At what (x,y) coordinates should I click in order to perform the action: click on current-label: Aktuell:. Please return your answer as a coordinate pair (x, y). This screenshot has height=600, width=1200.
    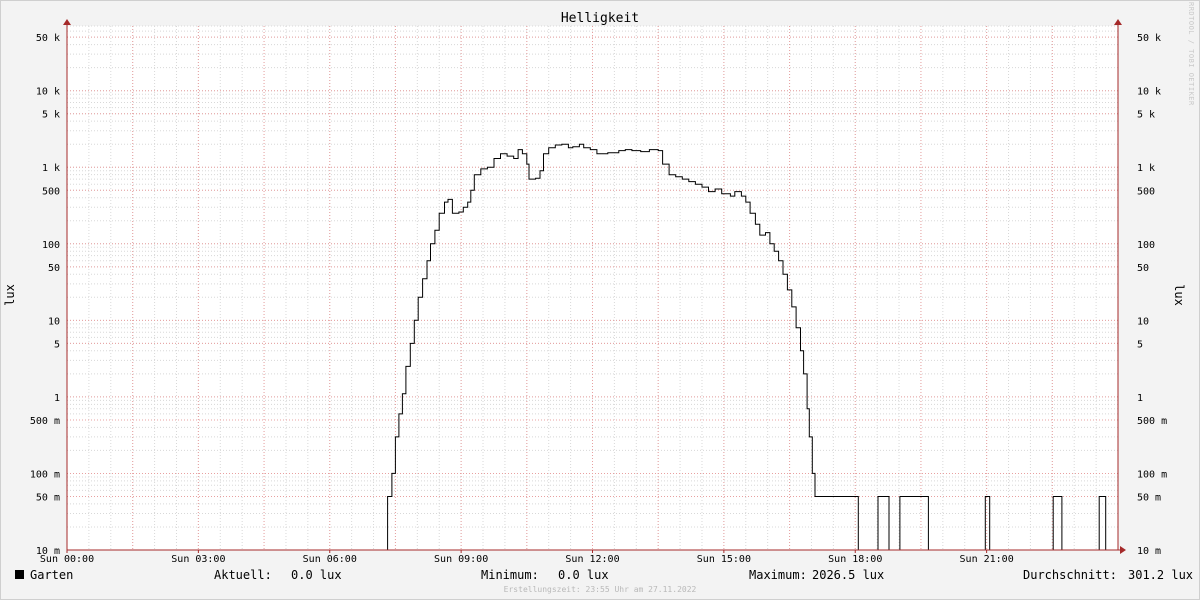
    Looking at the image, I should click on (243, 575).